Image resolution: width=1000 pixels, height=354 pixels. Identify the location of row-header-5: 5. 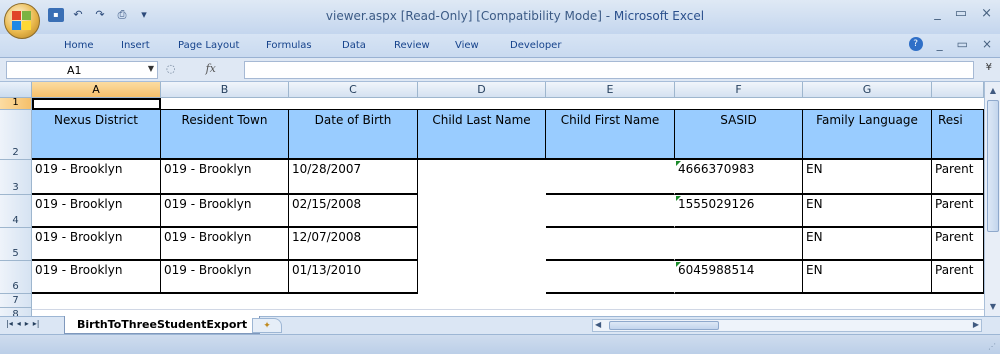
(16, 244).